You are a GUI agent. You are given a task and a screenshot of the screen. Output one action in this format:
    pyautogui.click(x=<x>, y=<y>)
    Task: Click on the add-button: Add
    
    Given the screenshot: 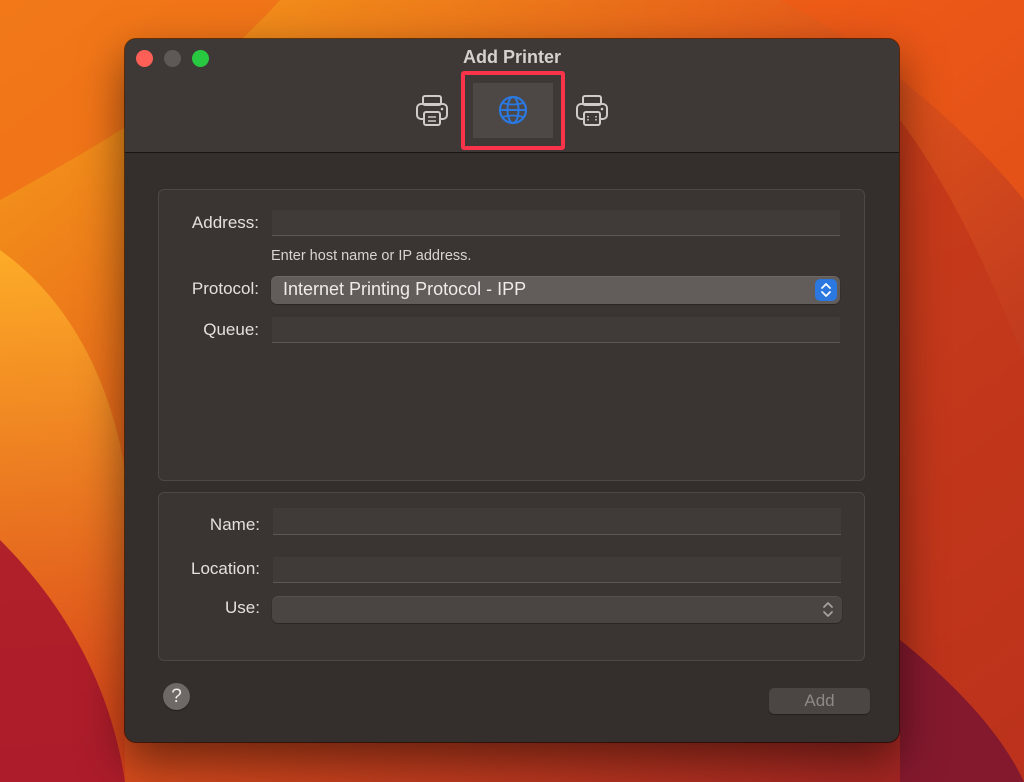 What is the action you would take?
    pyautogui.click(x=819, y=701)
    